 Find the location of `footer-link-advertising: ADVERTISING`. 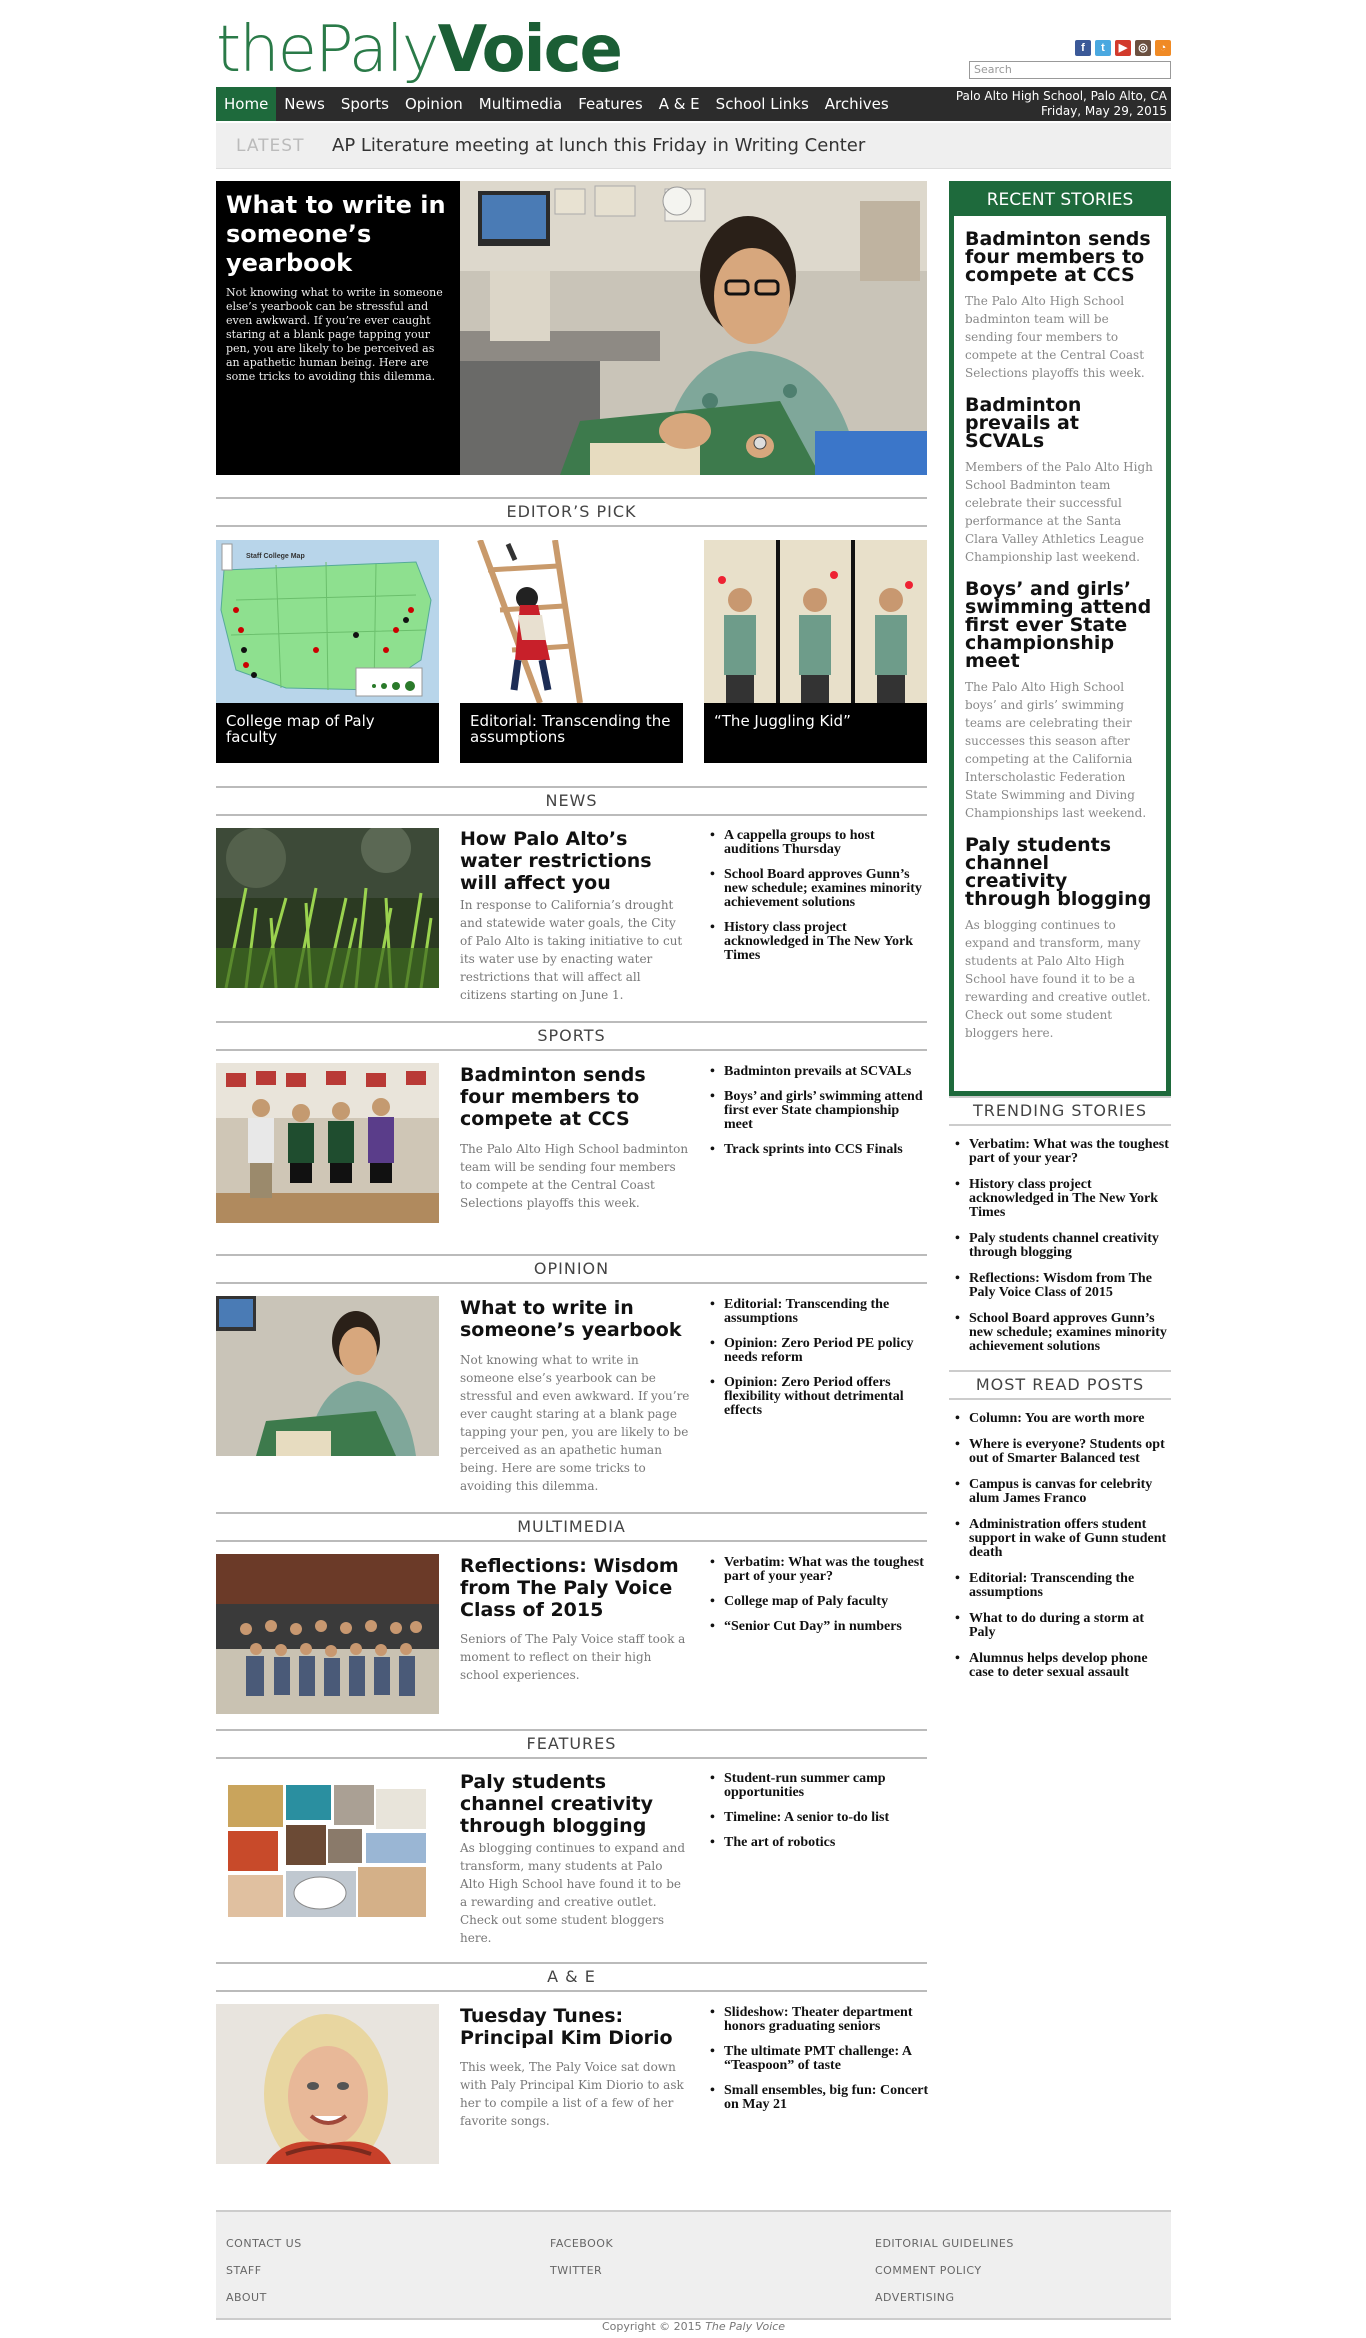

footer-link-advertising: ADVERTISING is located at coordinates (944, 2297).